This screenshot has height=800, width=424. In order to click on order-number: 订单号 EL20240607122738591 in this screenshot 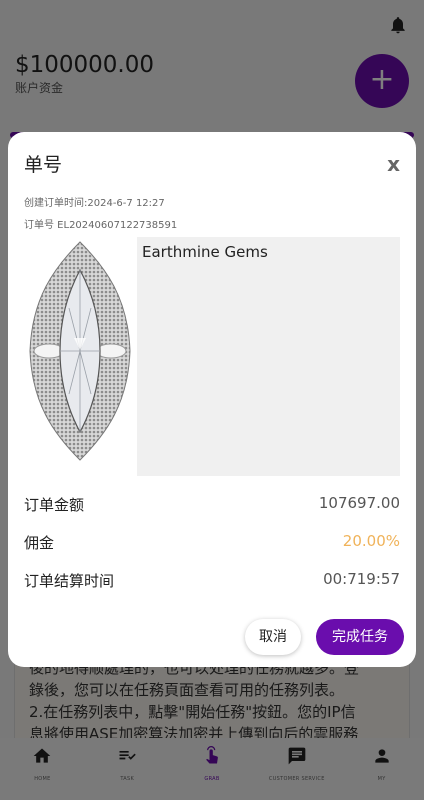, I will do `click(101, 225)`.